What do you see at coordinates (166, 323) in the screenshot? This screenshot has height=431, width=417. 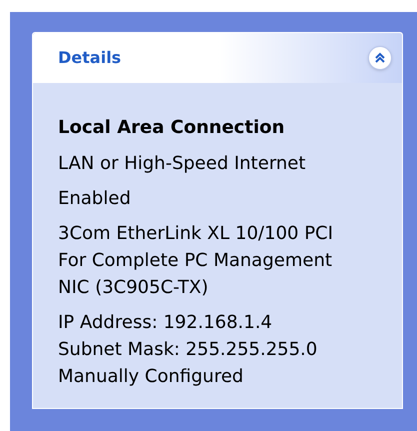 I see `detail-line: IP Address: 192.168.1.4` at bounding box center [166, 323].